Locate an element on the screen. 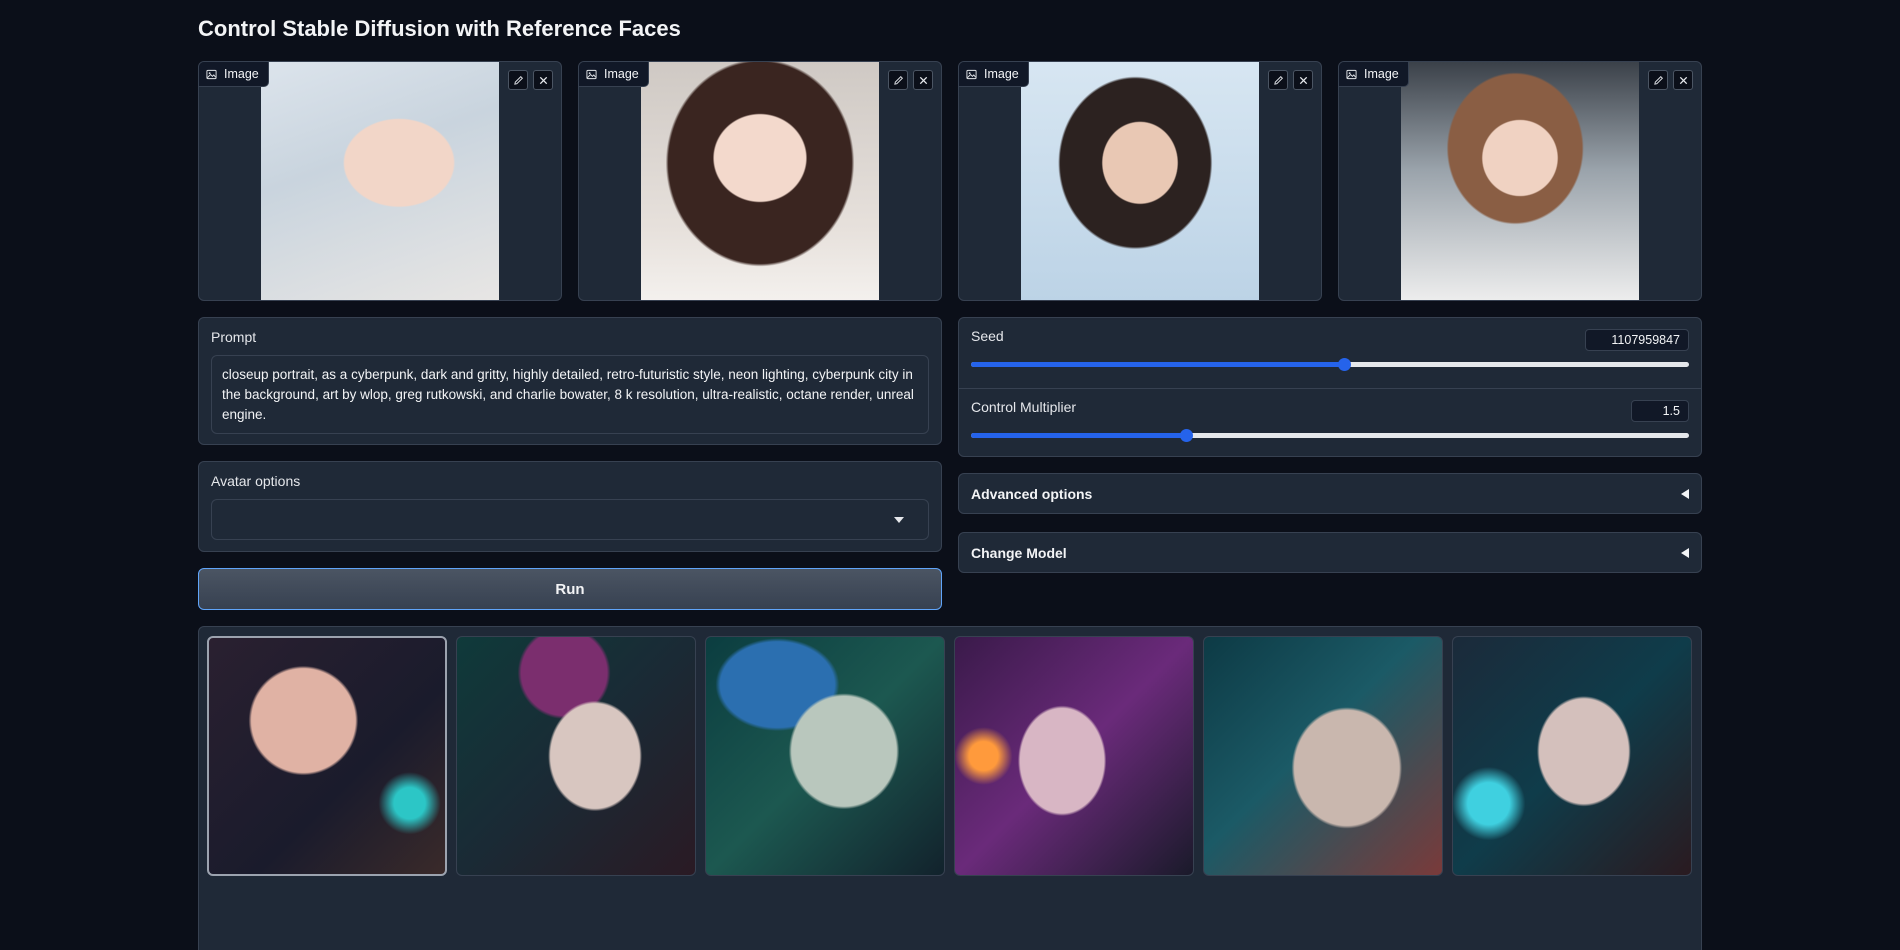 This screenshot has height=950, width=1900. seed-control: Seed 1107959847 is located at coordinates (1330, 353).